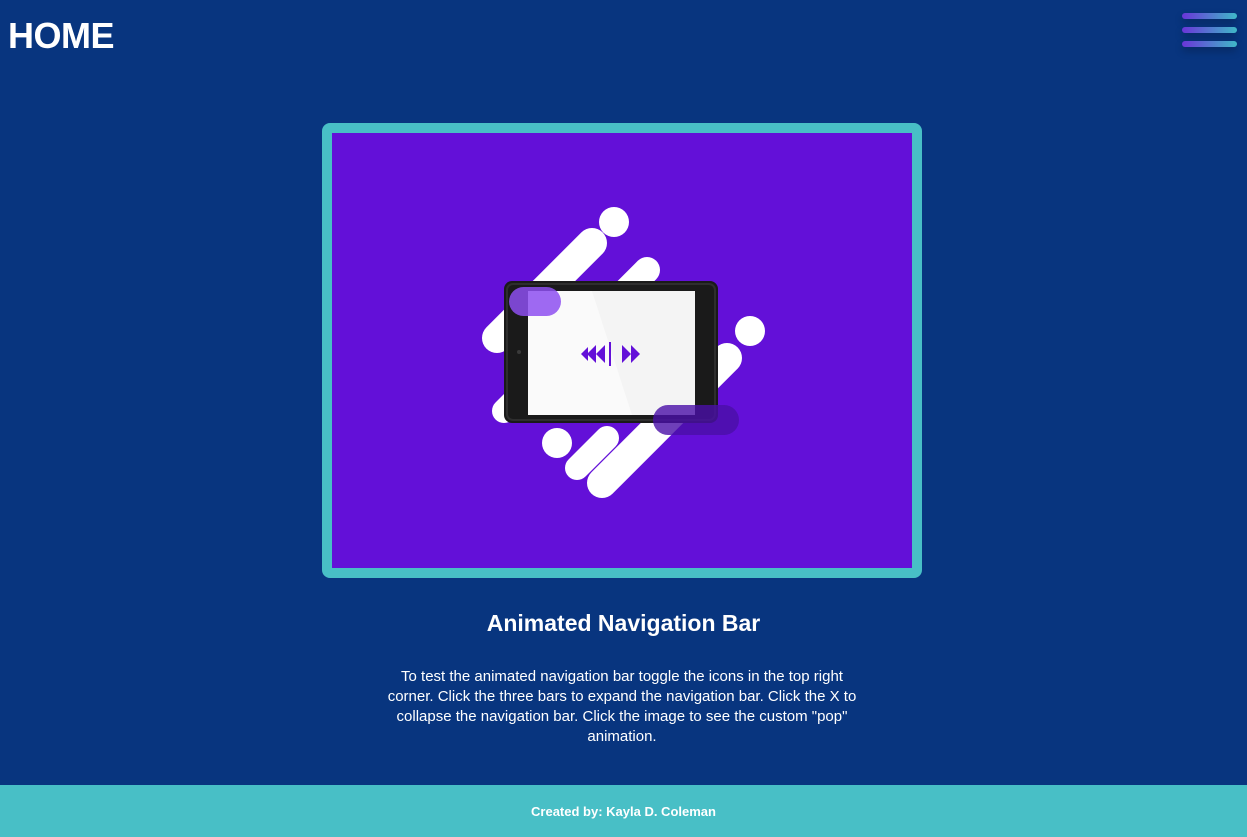 This screenshot has height=837, width=1247. Describe the element at coordinates (1209, 44) in the screenshot. I see `menu-bar-bottom` at that location.